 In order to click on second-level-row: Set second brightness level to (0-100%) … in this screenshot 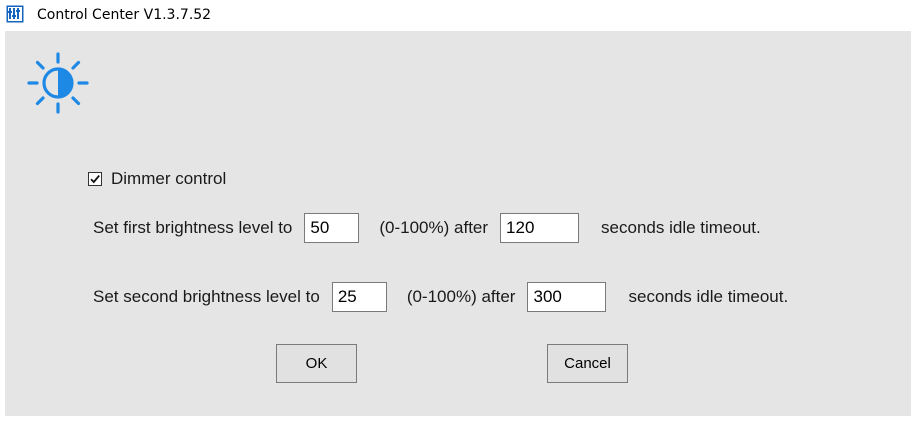, I will do `click(446, 297)`.